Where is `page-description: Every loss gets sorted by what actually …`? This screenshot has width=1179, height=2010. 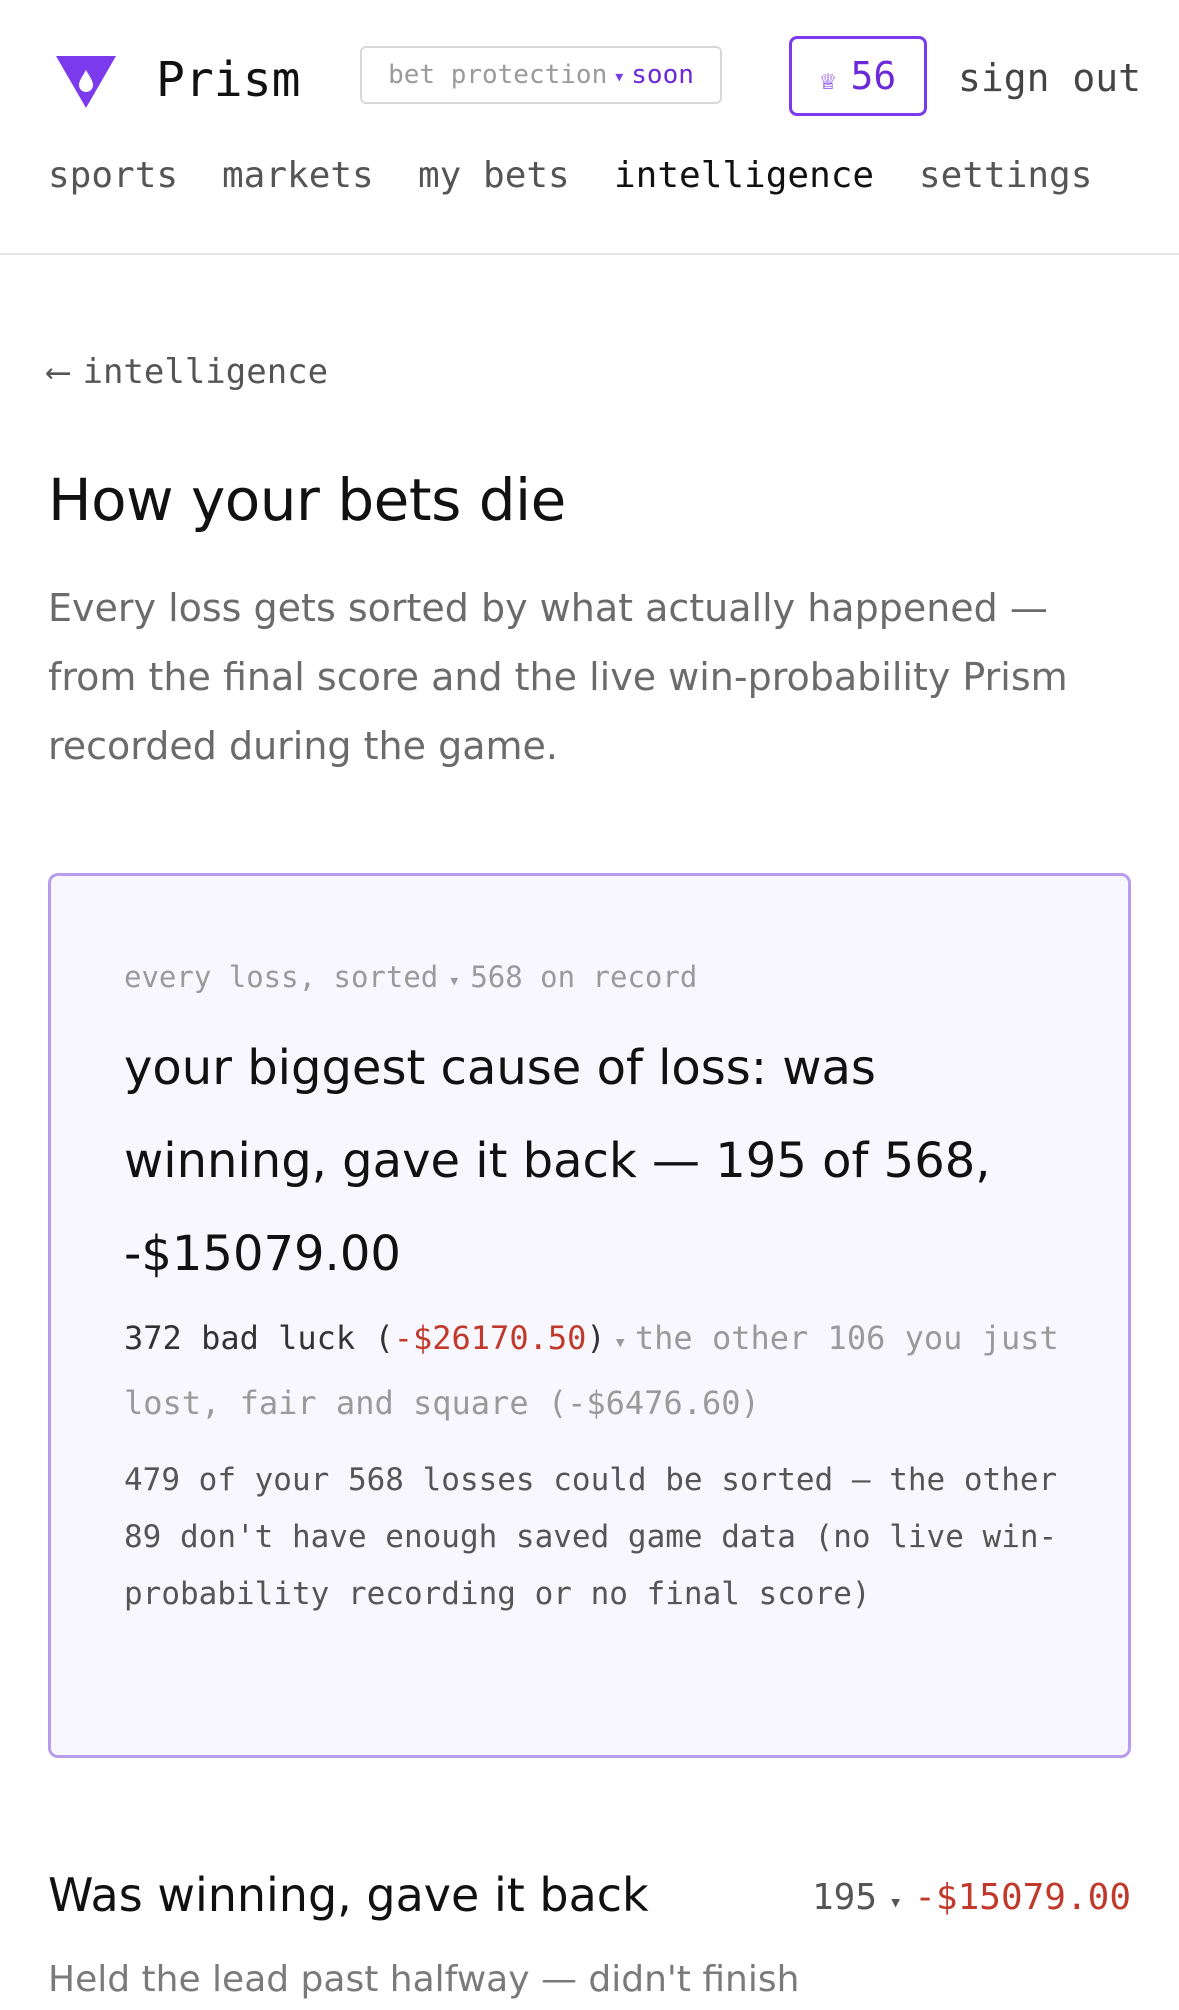
page-description: Every loss gets sorted by what actually … is located at coordinates (558, 677).